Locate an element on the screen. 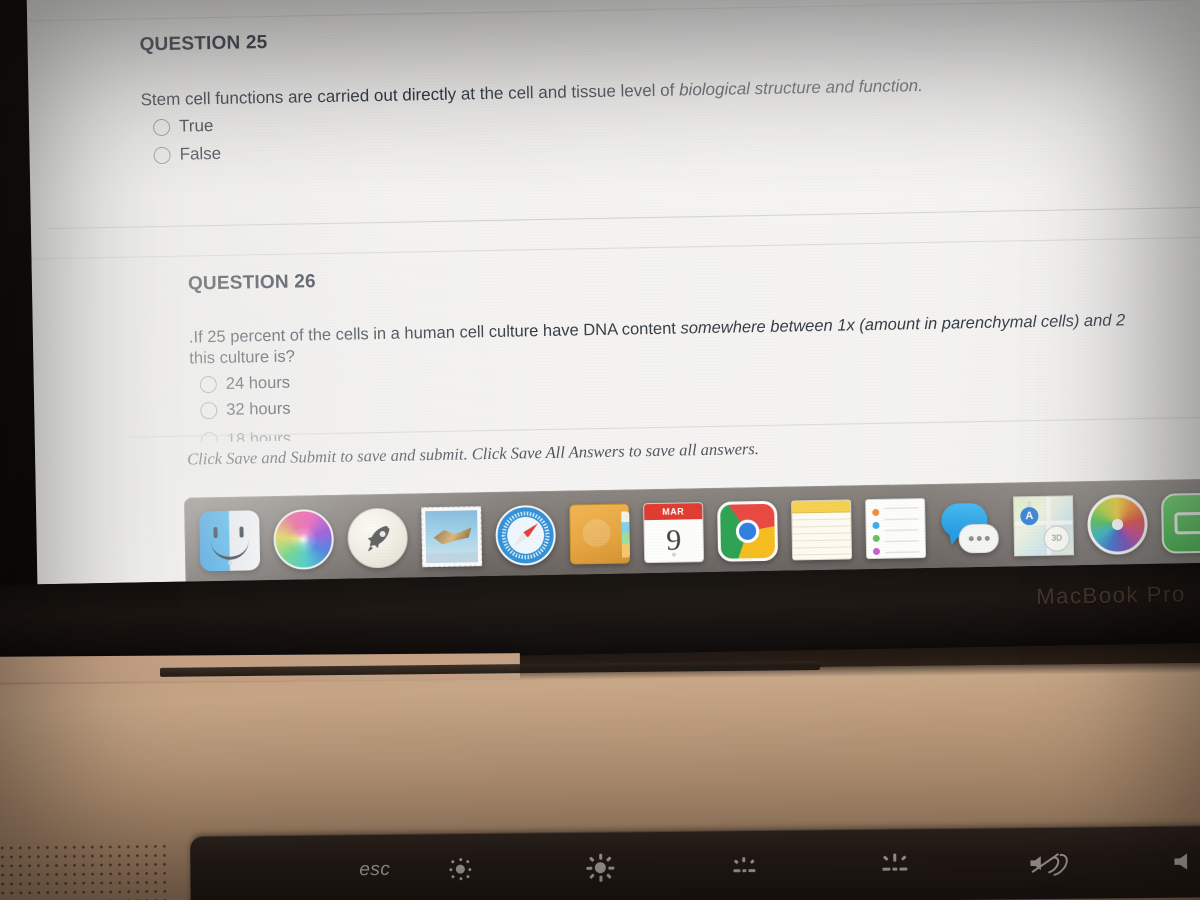 The height and width of the screenshot is (900, 1200). dock-item-chrome is located at coordinates (748, 531).